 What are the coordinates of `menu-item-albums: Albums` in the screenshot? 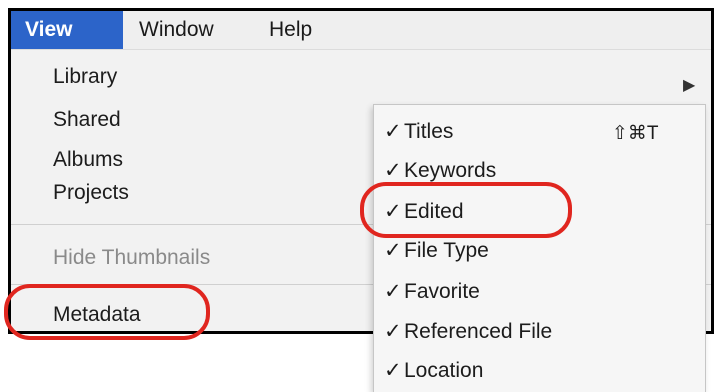 It's located at (88, 160).